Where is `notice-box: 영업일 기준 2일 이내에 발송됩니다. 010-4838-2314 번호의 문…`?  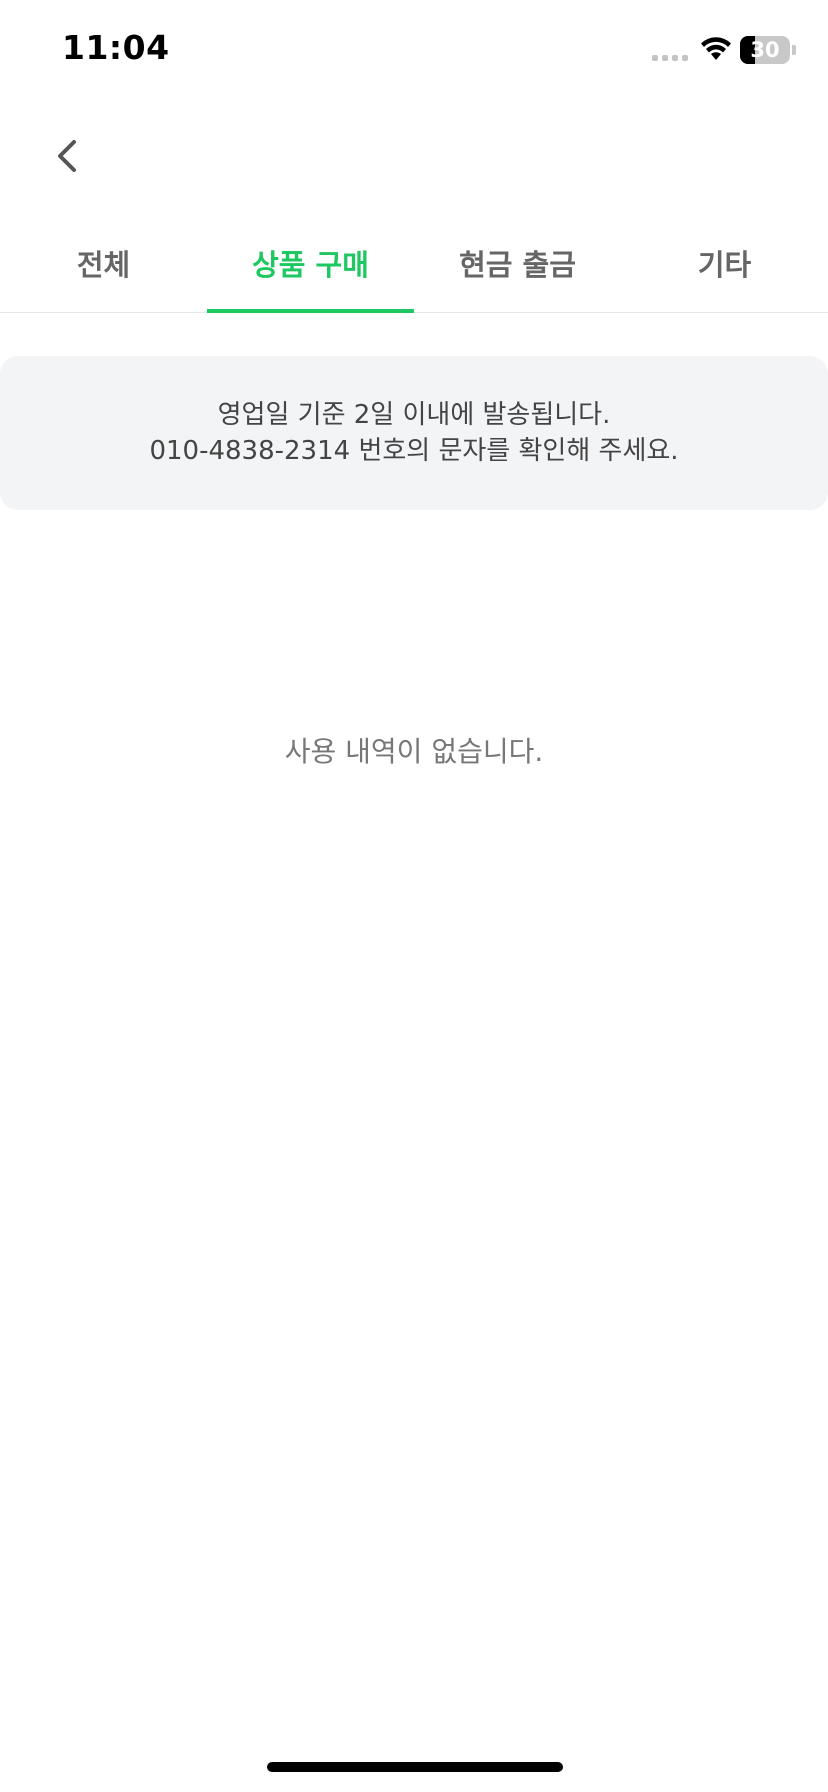
notice-box: 영업일 기준 2일 이내에 발송됩니다. 010-4838-2314 번호의 문… is located at coordinates (414, 433).